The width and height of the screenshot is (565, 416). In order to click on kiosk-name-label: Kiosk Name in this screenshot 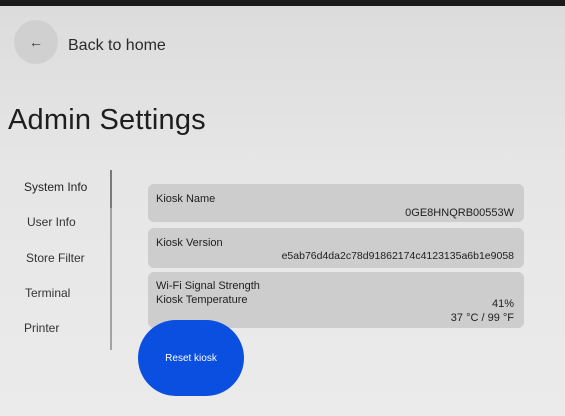, I will do `click(186, 199)`.